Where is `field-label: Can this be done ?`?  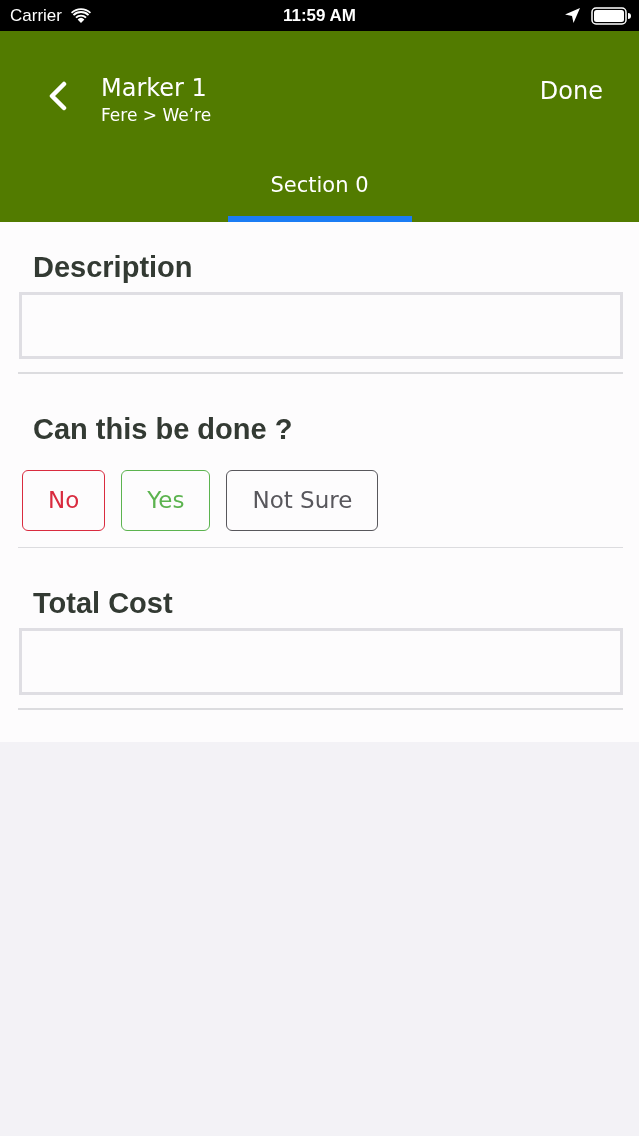 field-label: Can this be done ? is located at coordinates (163, 428).